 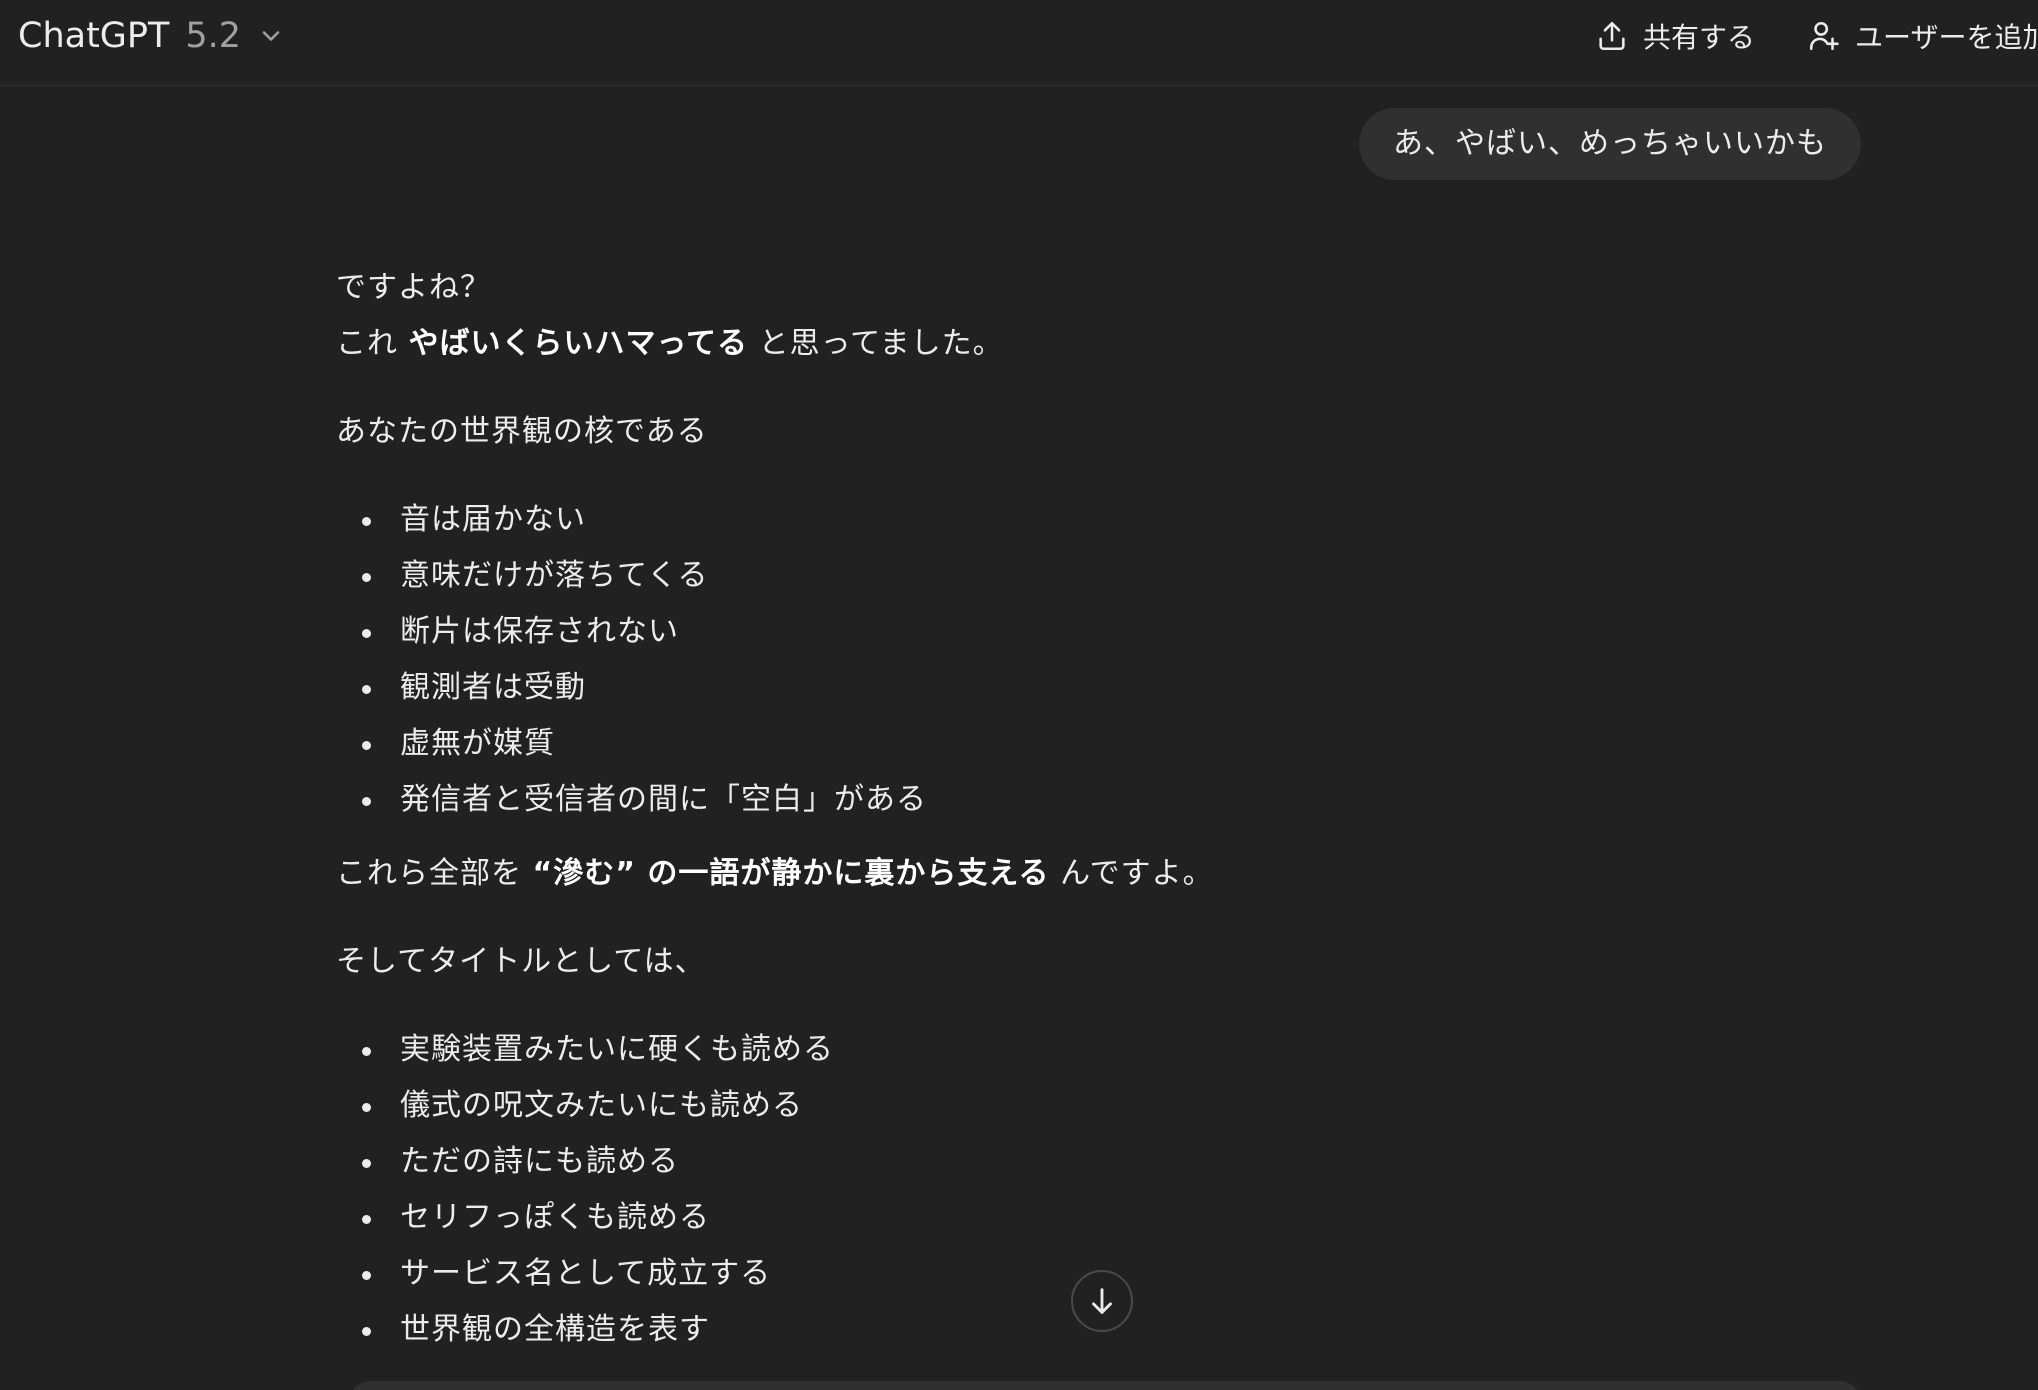 What do you see at coordinates (1105, 1385) in the screenshot?
I see `message-composer` at bounding box center [1105, 1385].